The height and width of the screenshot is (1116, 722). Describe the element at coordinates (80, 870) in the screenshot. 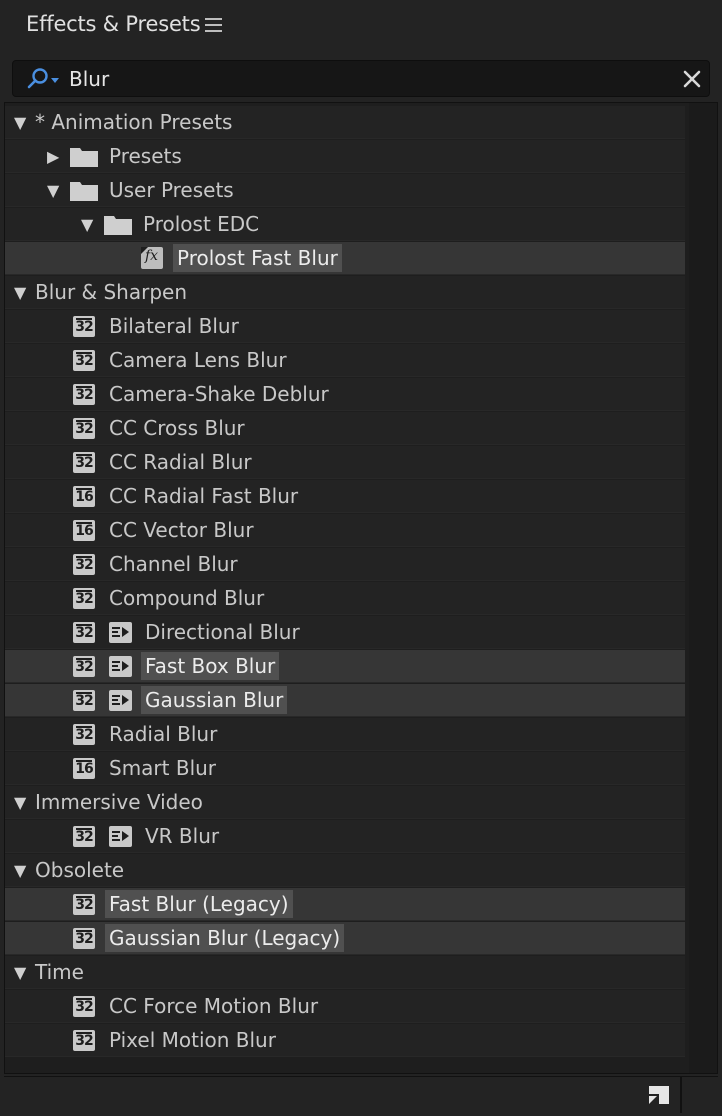

I see `row-label: Obsolete` at that location.